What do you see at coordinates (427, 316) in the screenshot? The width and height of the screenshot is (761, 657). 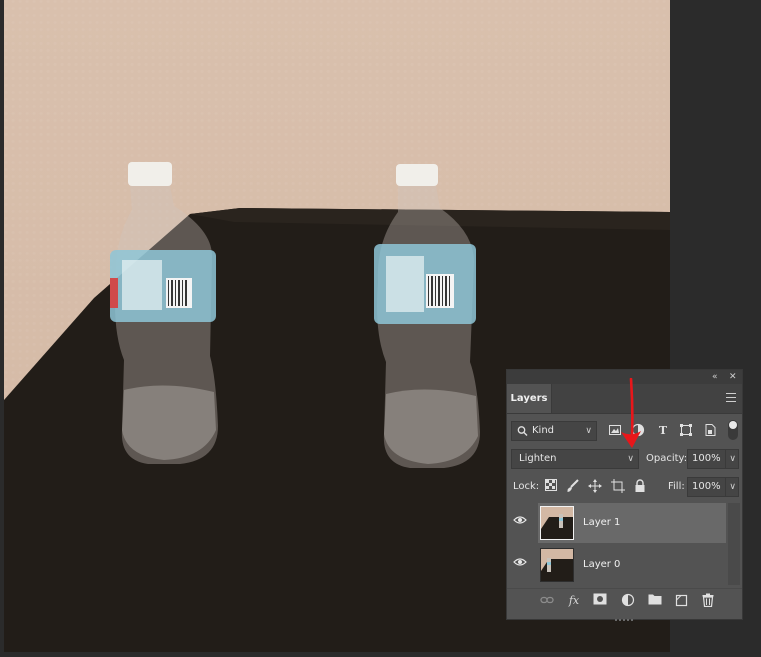 I see `water-bottle-right` at bounding box center [427, 316].